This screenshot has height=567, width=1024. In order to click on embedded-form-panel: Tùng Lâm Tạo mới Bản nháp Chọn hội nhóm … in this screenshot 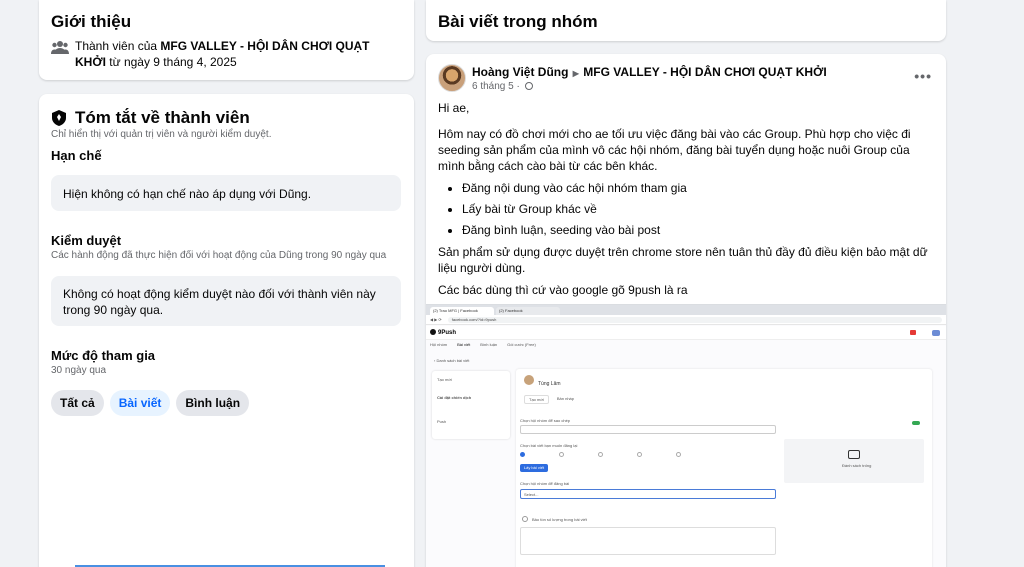, I will do `click(724, 468)`.